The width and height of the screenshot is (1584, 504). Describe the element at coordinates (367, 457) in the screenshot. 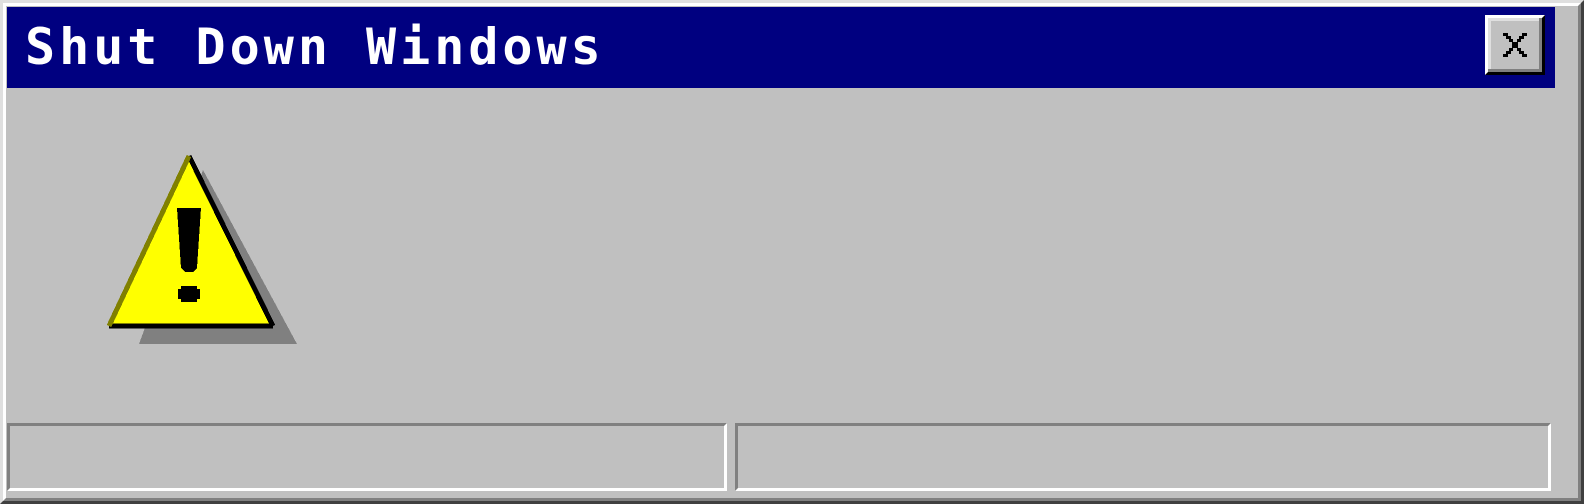

I see `status-pane-left` at that location.